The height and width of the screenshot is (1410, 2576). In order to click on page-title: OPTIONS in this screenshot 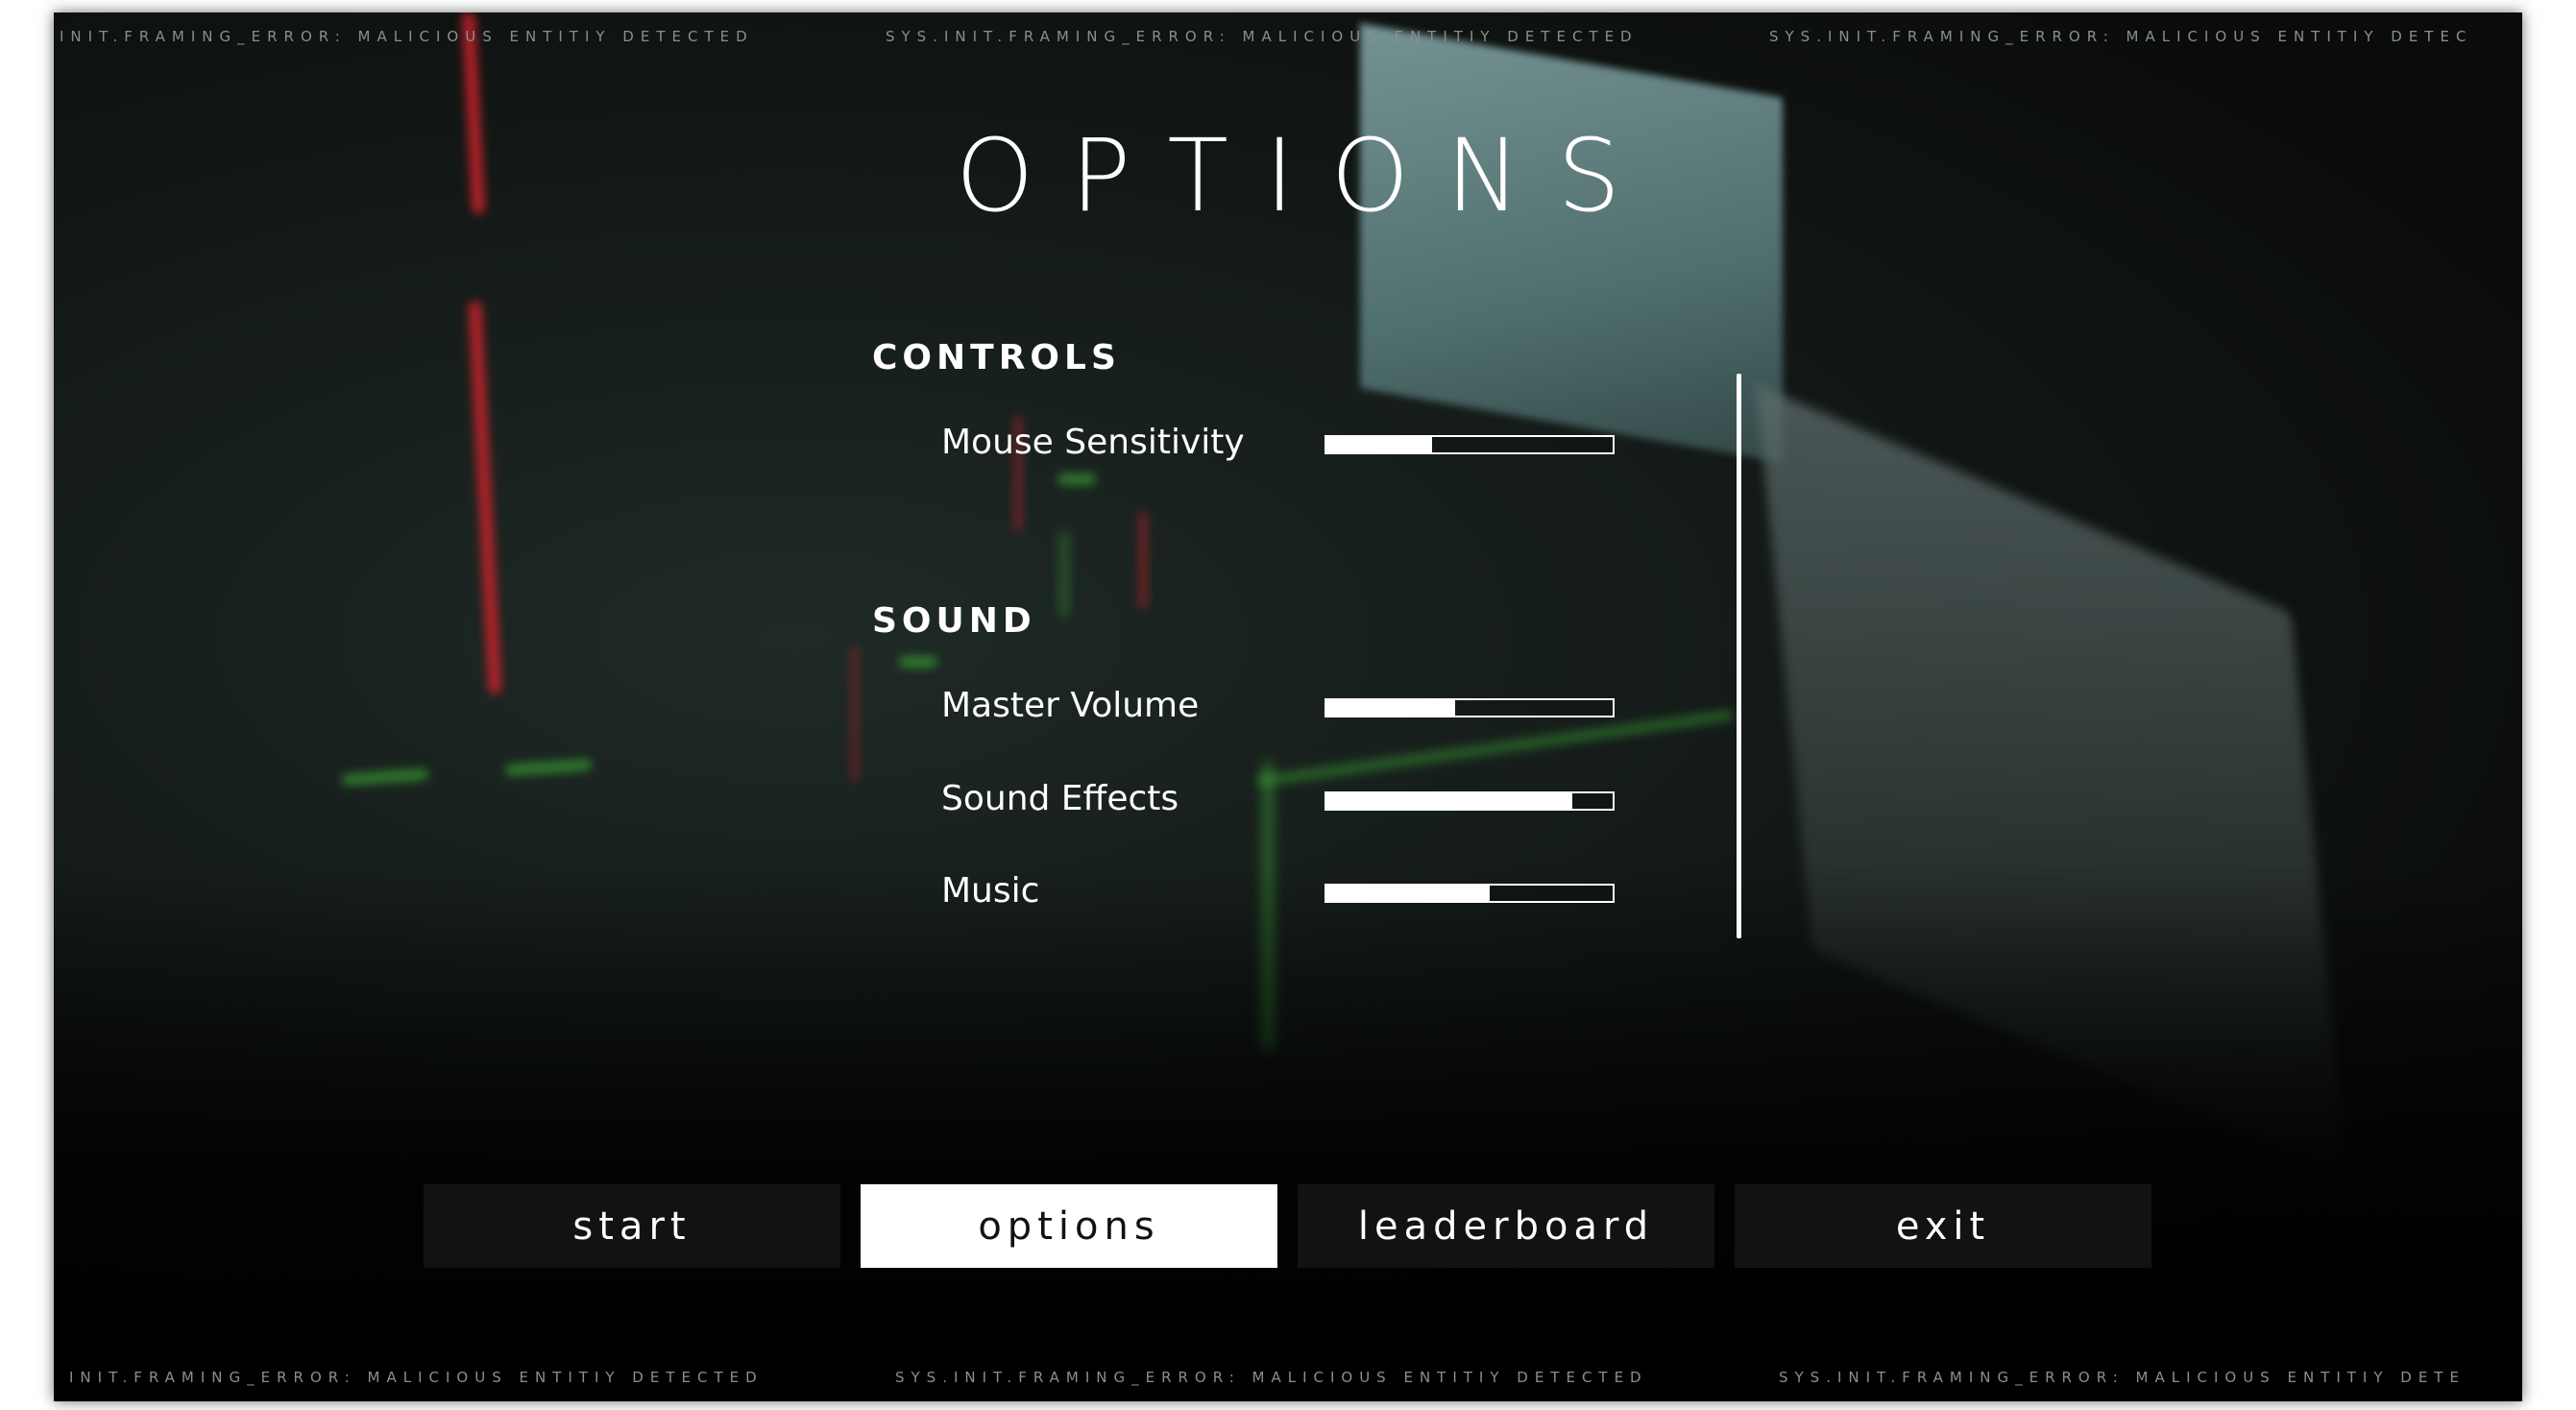, I will do `click(1306, 175)`.